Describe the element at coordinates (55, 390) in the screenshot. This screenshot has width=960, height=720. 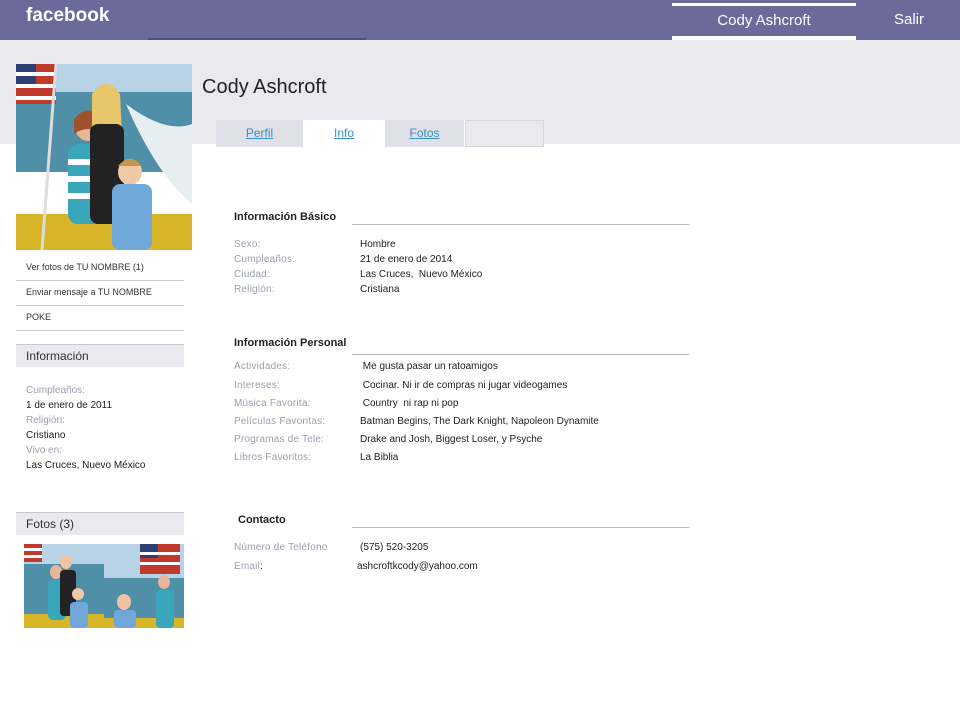
I see `sidebar-birthday-label: Cumpleaños:` at that location.